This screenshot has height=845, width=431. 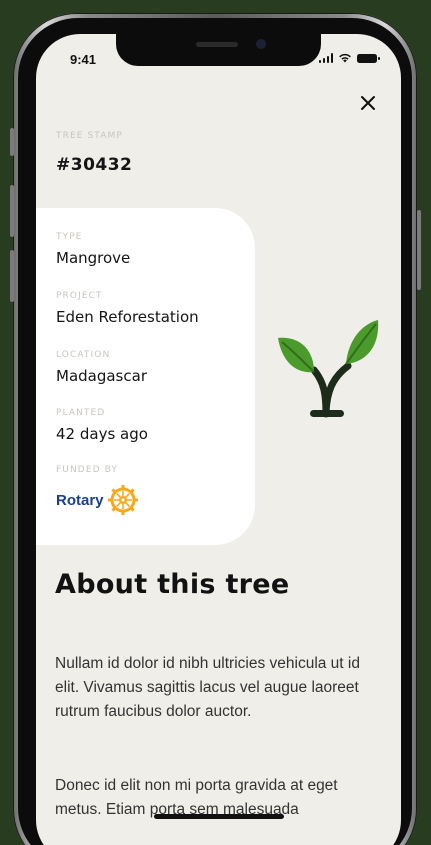 What do you see at coordinates (12, 211) in the screenshot?
I see `side-button-volume-up` at bounding box center [12, 211].